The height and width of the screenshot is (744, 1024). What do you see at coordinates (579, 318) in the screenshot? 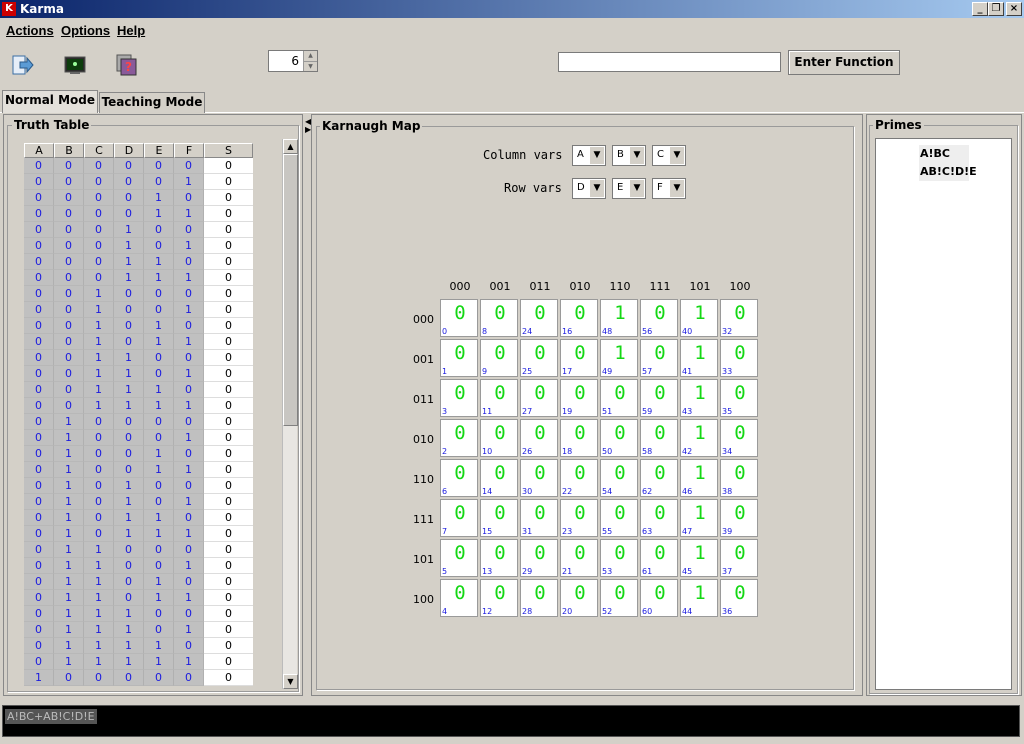
I see `kmap-cell: 0 16` at bounding box center [579, 318].